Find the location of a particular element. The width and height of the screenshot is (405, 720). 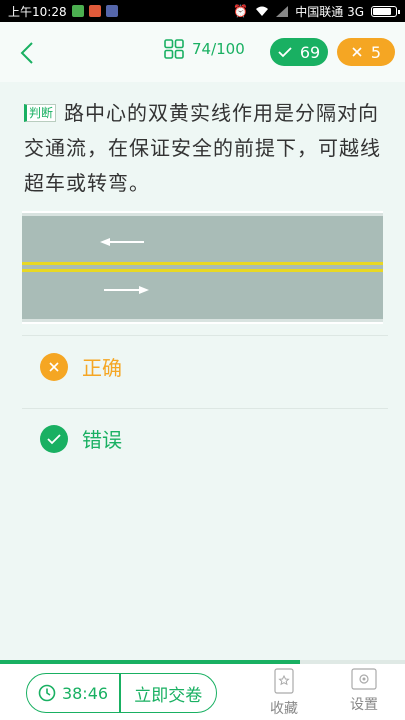

option-false: 错误 is located at coordinates (81, 438).